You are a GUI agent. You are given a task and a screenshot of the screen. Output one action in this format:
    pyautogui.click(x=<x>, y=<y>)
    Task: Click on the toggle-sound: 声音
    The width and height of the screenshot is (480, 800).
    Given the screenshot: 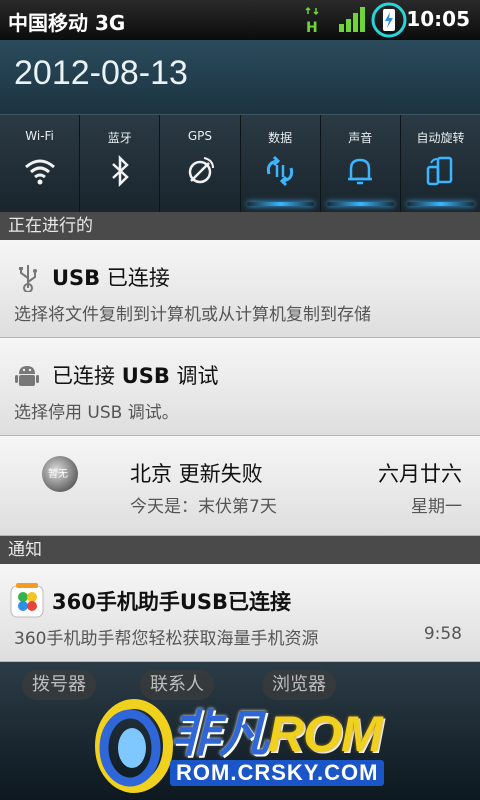 What is the action you would take?
    pyautogui.click(x=361, y=163)
    